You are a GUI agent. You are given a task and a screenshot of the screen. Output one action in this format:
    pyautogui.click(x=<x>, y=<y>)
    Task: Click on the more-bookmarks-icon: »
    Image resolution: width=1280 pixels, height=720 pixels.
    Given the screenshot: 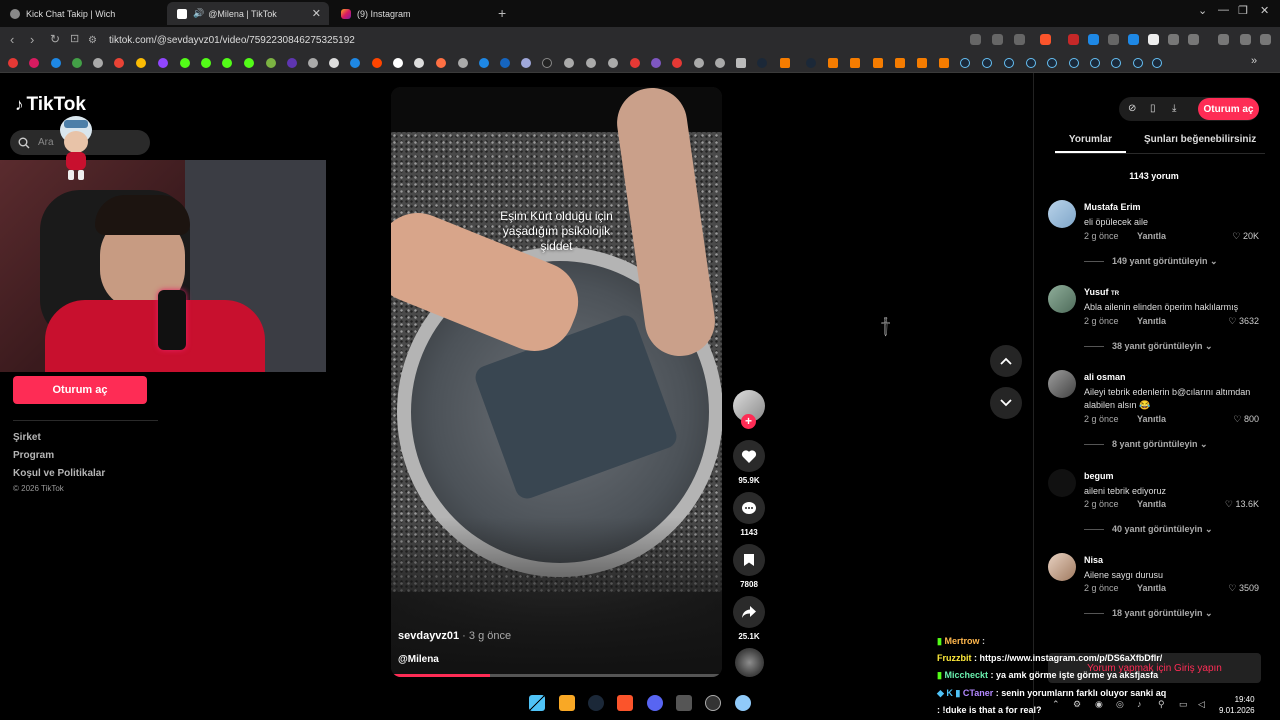 What is the action you would take?
    pyautogui.click(x=1254, y=61)
    